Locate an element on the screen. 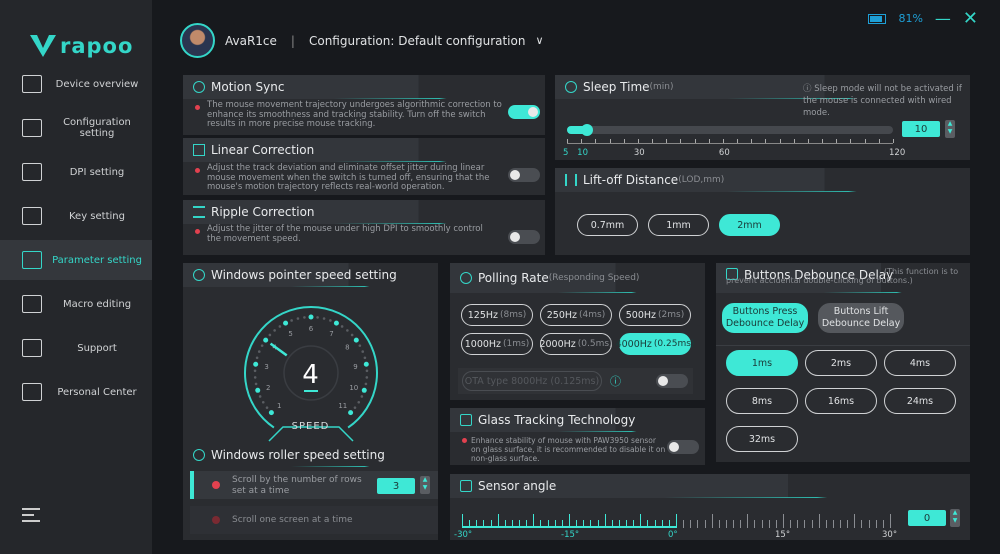 The image size is (1000, 554). avatar is located at coordinates (197, 40).